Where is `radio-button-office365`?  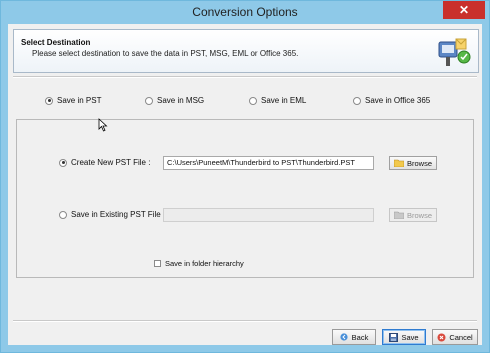
radio-button-office365 is located at coordinates (357, 100).